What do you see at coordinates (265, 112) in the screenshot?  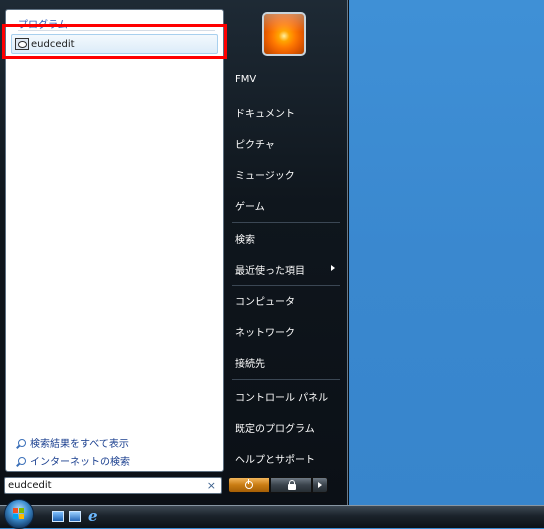 I see `right-item-documents: ドキュメント` at bounding box center [265, 112].